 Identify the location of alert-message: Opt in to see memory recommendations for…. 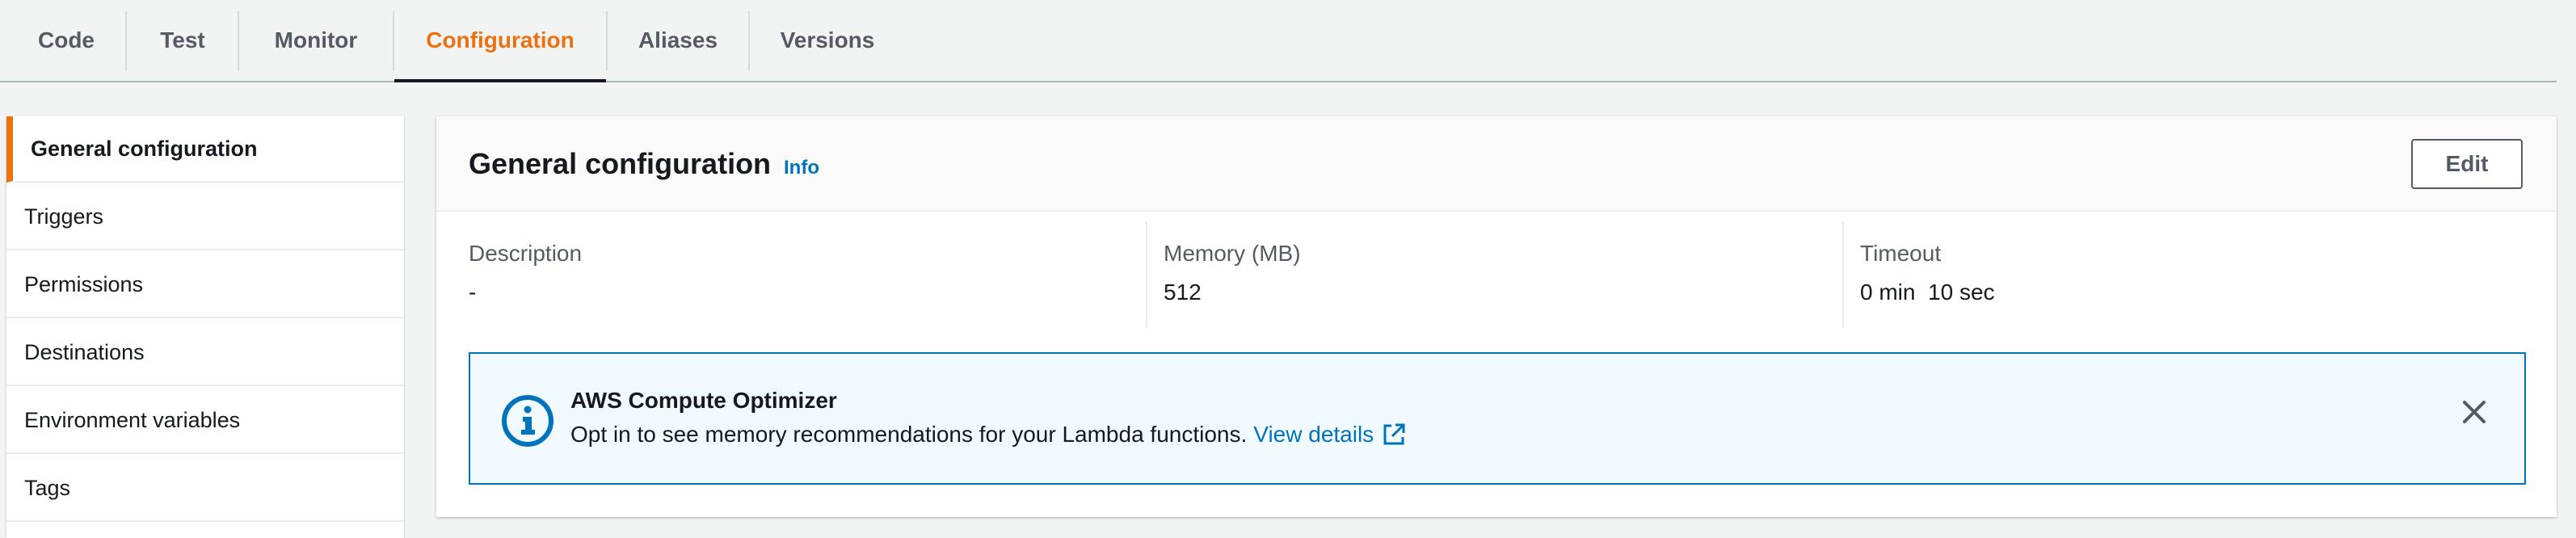
(909, 434).